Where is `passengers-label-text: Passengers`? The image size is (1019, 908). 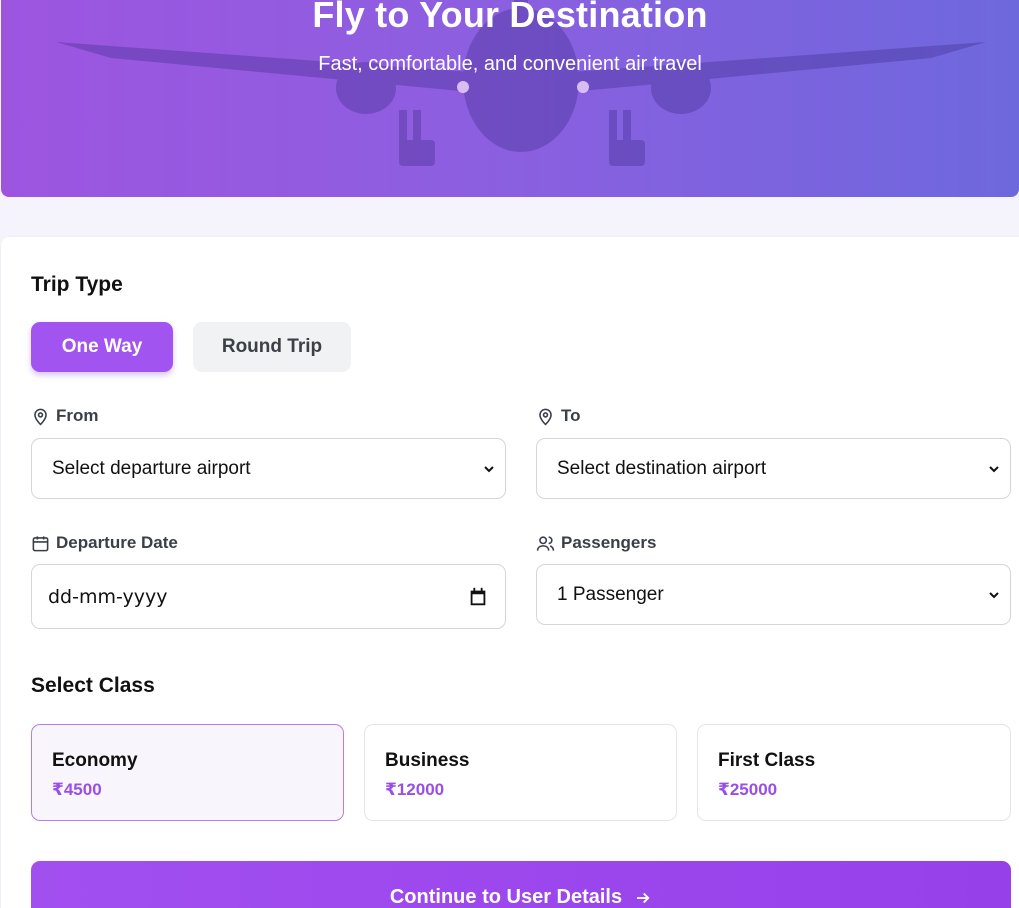 passengers-label-text: Passengers is located at coordinates (609, 542).